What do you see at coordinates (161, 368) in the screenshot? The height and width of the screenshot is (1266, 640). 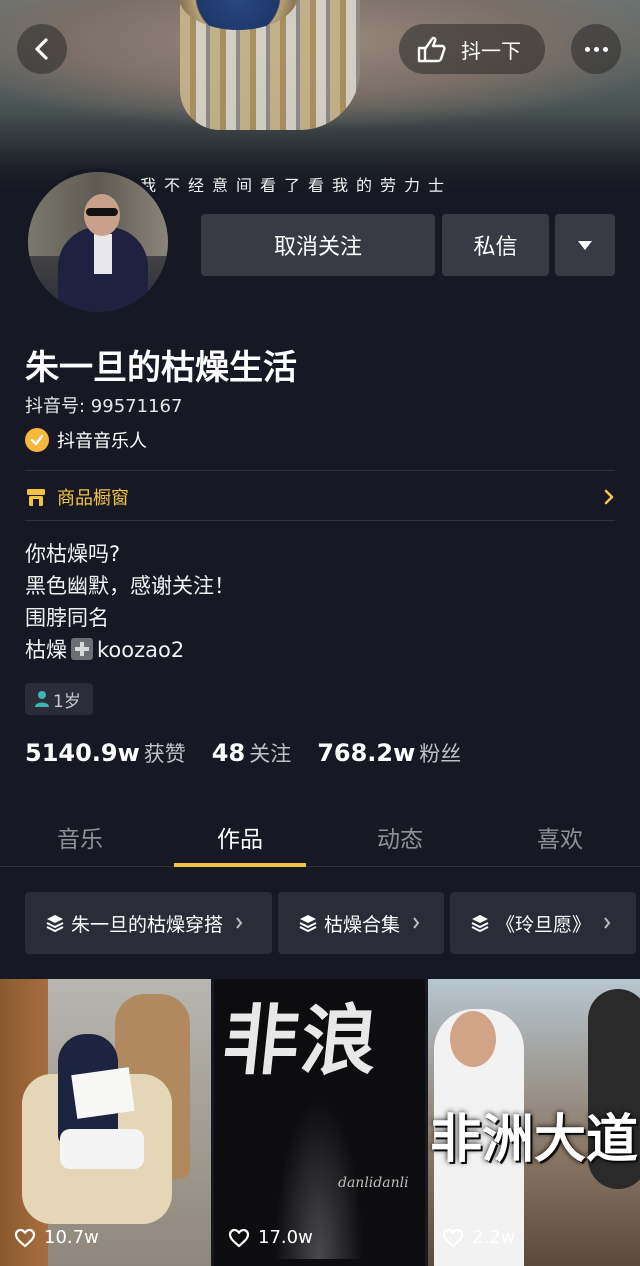 I see `profile-name: 朱一旦的枯燥生活` at bounding box center [161, 368].